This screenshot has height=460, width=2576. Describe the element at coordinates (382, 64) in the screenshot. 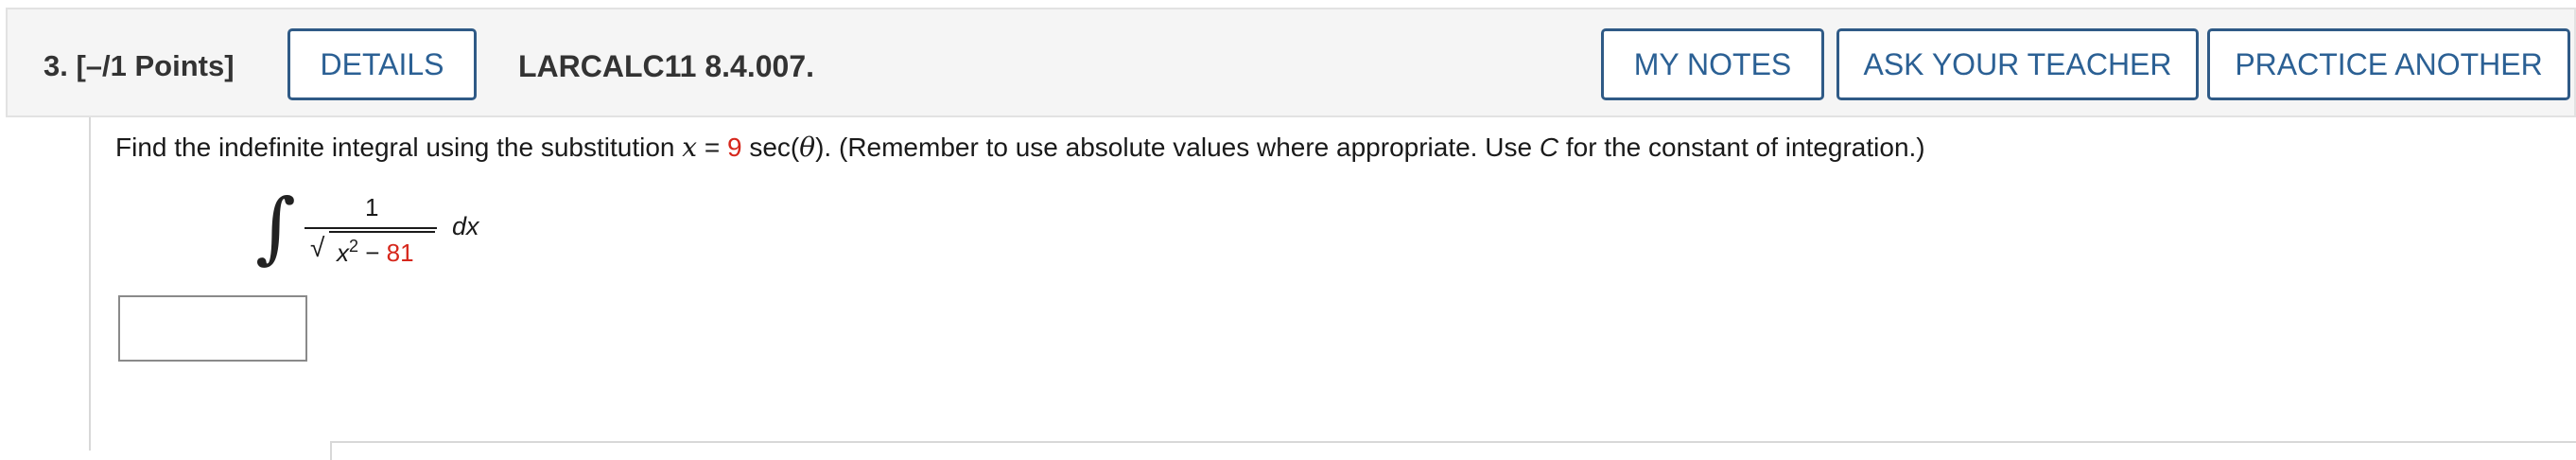

I see `details-button: DETAILS` at that location.